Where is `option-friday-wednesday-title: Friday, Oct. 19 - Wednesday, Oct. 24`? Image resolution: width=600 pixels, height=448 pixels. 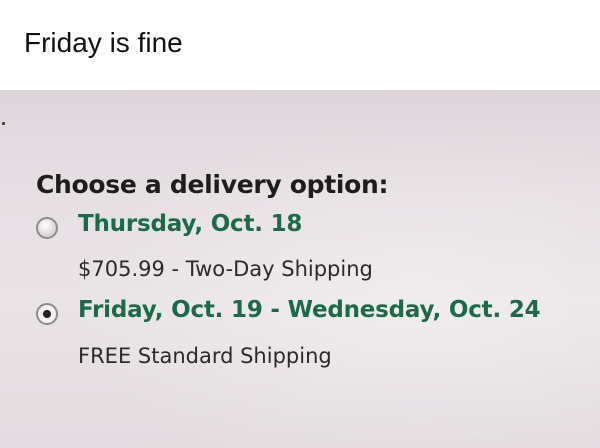
option-friday-wednesday-title: Friday, Oct. 19 - Wednesday, Oct. 24 is located at coordinates (309, 310).